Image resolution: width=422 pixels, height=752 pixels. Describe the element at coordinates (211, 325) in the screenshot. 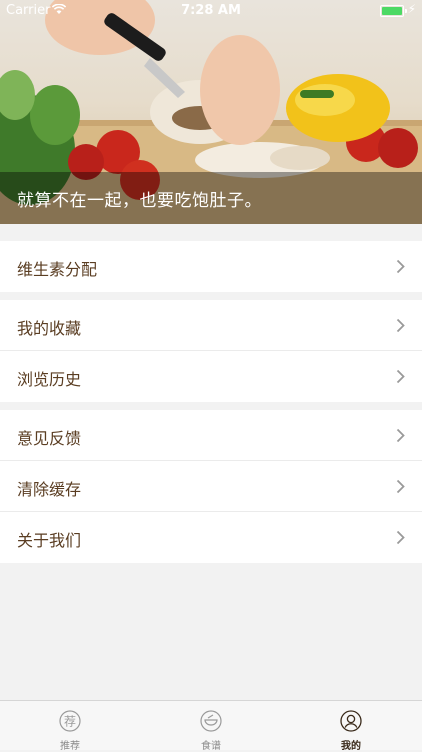

I see `menu-item-my-favorites: 我的收藏` at that location.